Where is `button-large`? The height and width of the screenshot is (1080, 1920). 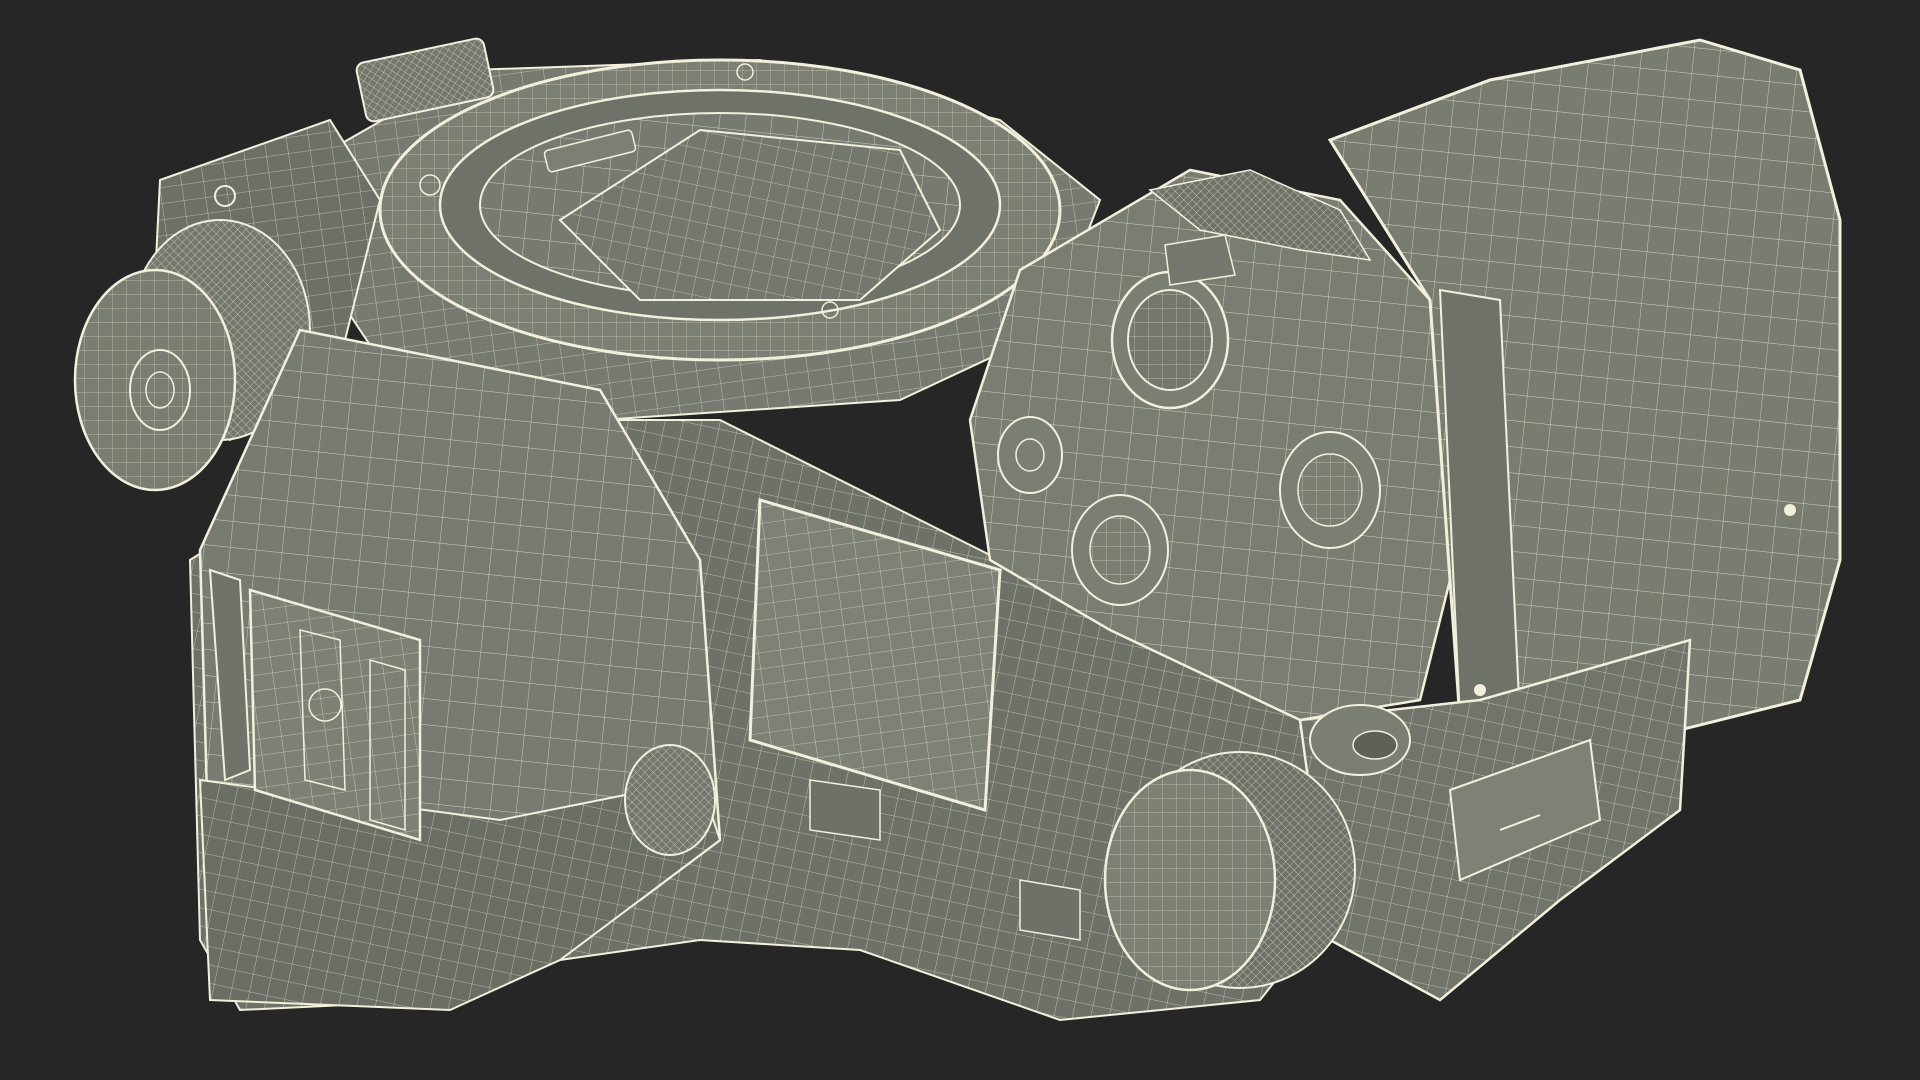
button-large is located at coordinates (1170, 340).